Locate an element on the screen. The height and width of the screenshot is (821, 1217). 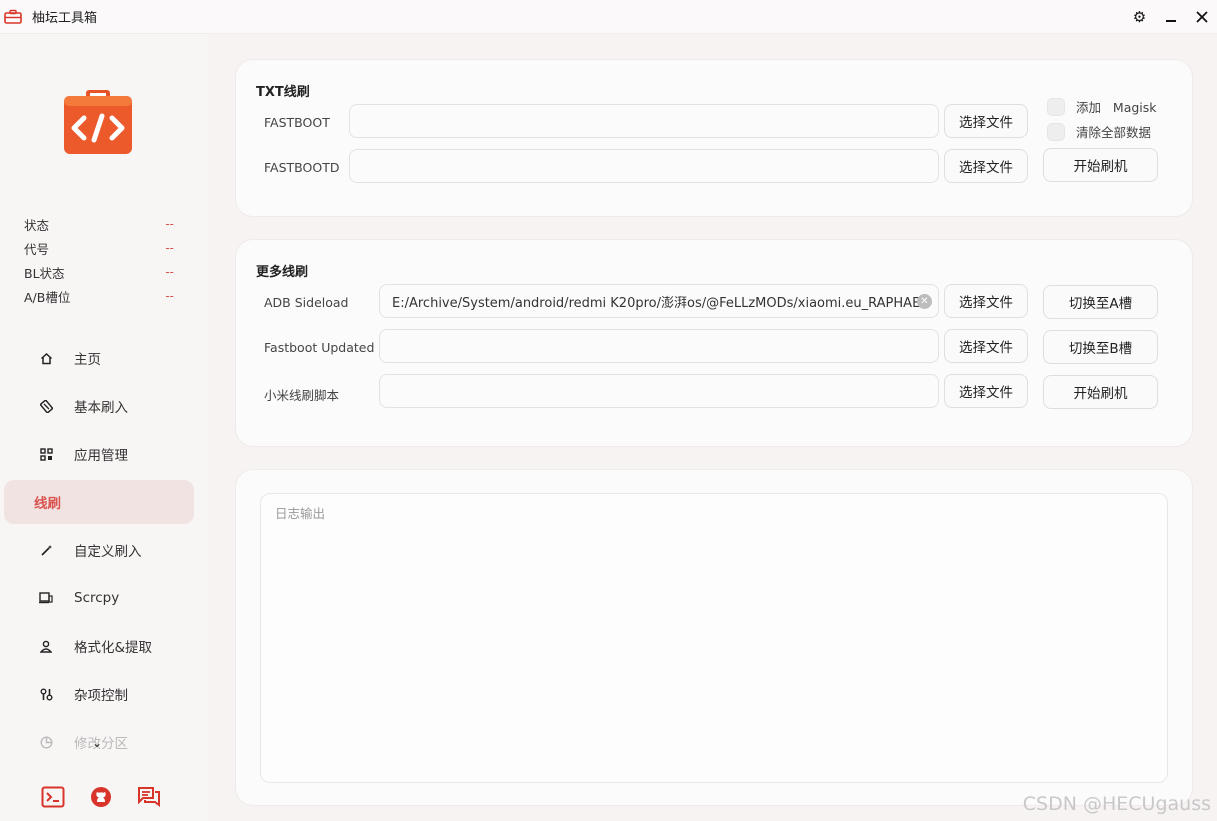
sidebar-item-format-extract: 格式化&提取 is located at coordinates (99, 646).